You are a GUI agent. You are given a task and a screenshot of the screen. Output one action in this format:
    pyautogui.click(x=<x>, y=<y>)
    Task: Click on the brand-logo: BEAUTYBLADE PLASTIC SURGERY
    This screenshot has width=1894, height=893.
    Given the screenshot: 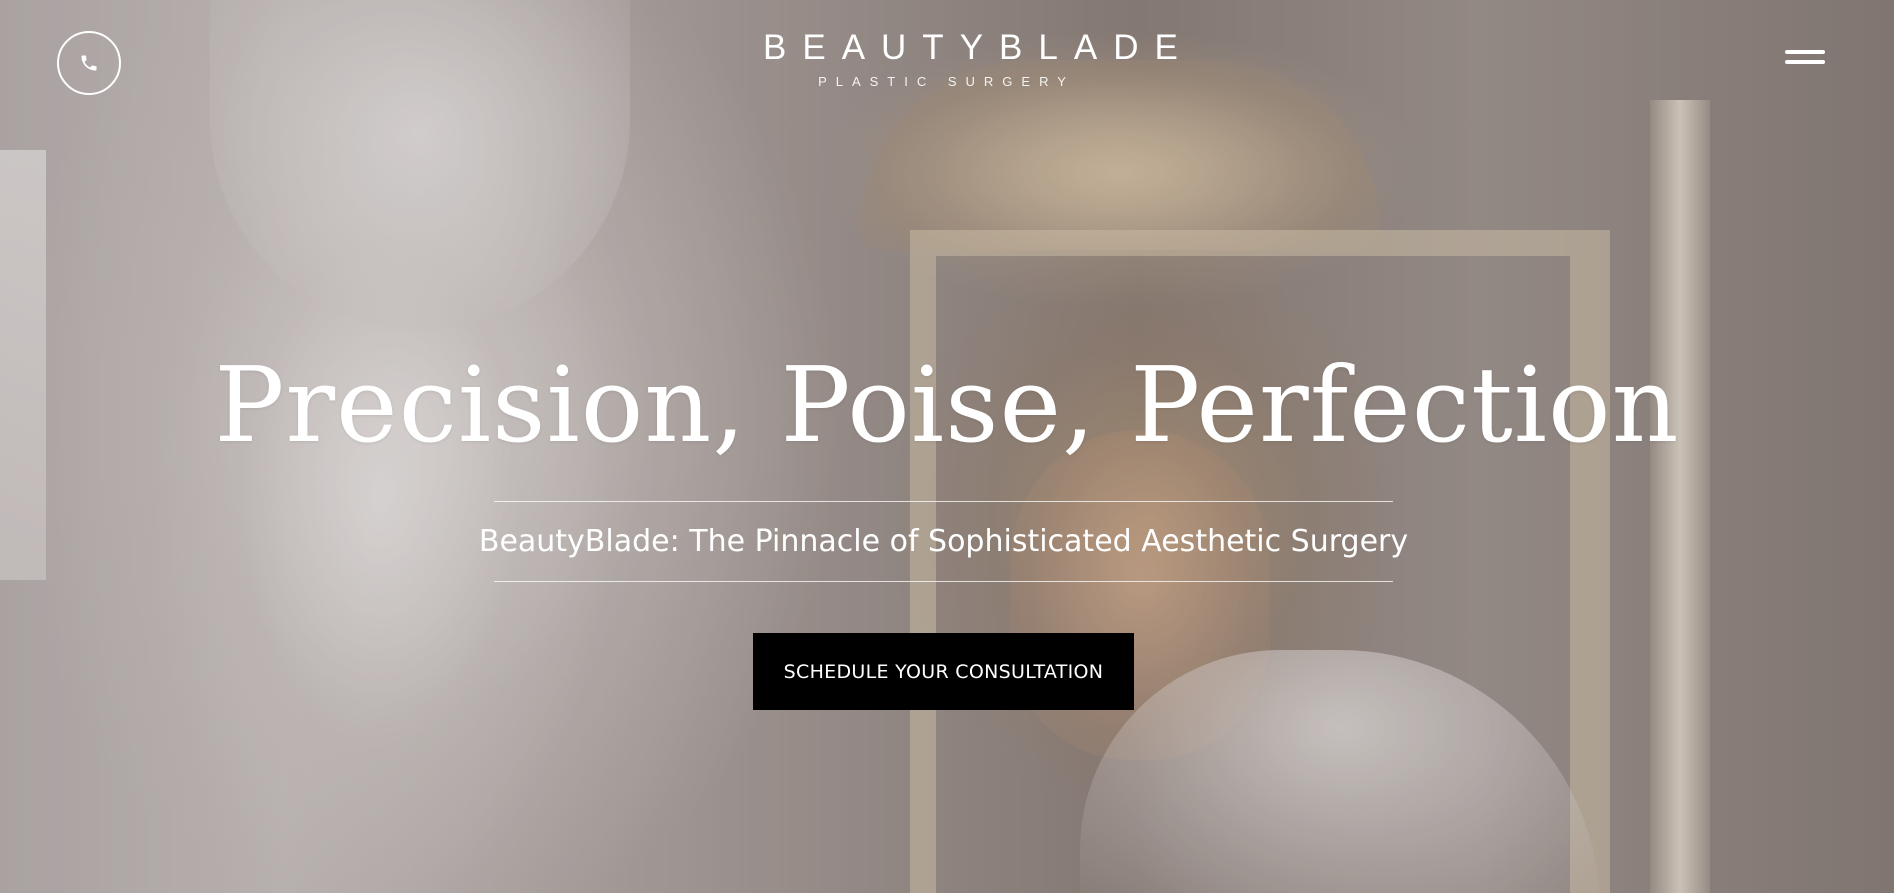 What is the action you would take?
    pyautogui.click(x=970, y=59)
    